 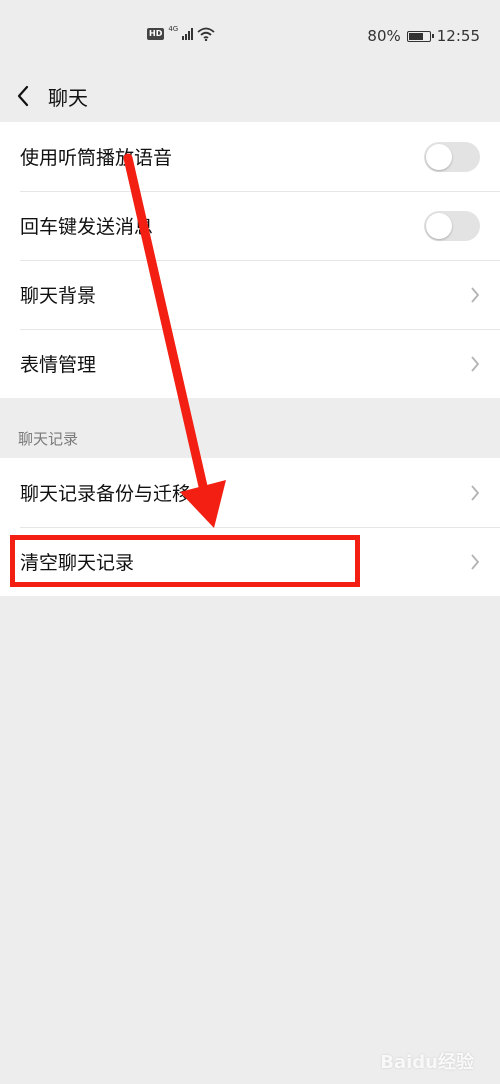 What do you see at coordinates (250, 363) in the screenshot?
I see `setting-sticker-management: 表情管理` at bounding box center [250, 363].